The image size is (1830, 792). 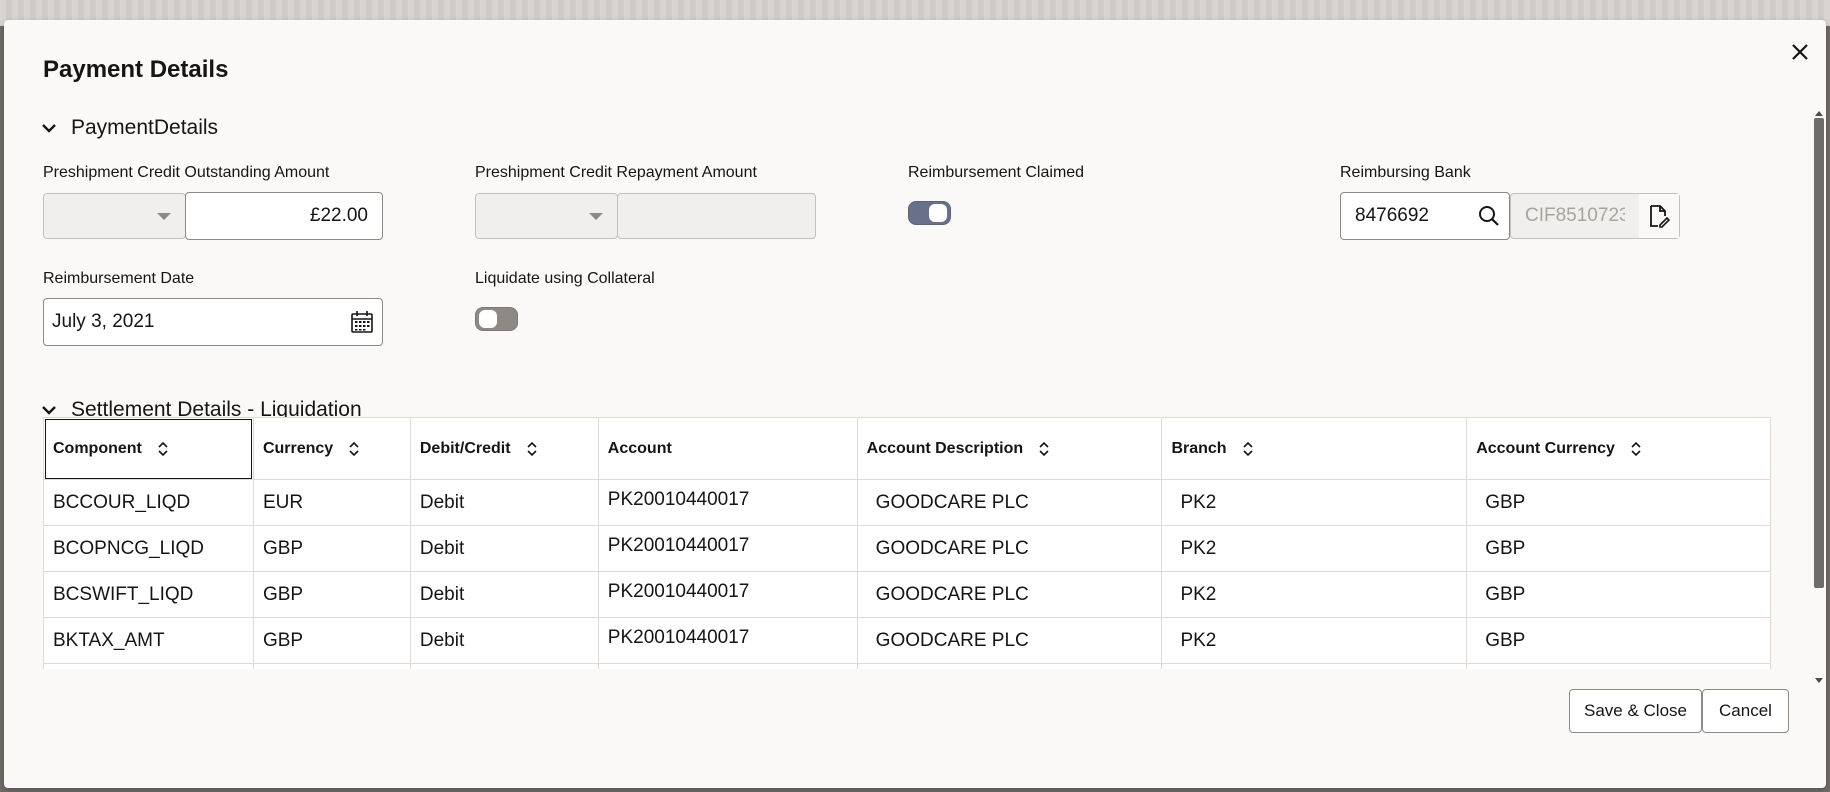 What do you see at coordinates (1745, 711) in the screenshot?
I see `cancel-button: Cancel` at bounding box center [1745, 711].